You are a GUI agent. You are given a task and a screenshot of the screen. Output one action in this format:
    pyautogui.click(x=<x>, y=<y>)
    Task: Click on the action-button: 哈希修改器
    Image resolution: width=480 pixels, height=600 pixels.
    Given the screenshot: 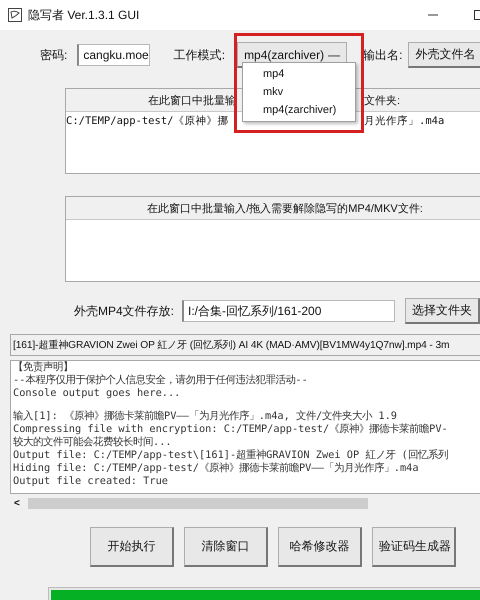 What is the action you would take?
    pyautogui.click(x=320, y=547)
    